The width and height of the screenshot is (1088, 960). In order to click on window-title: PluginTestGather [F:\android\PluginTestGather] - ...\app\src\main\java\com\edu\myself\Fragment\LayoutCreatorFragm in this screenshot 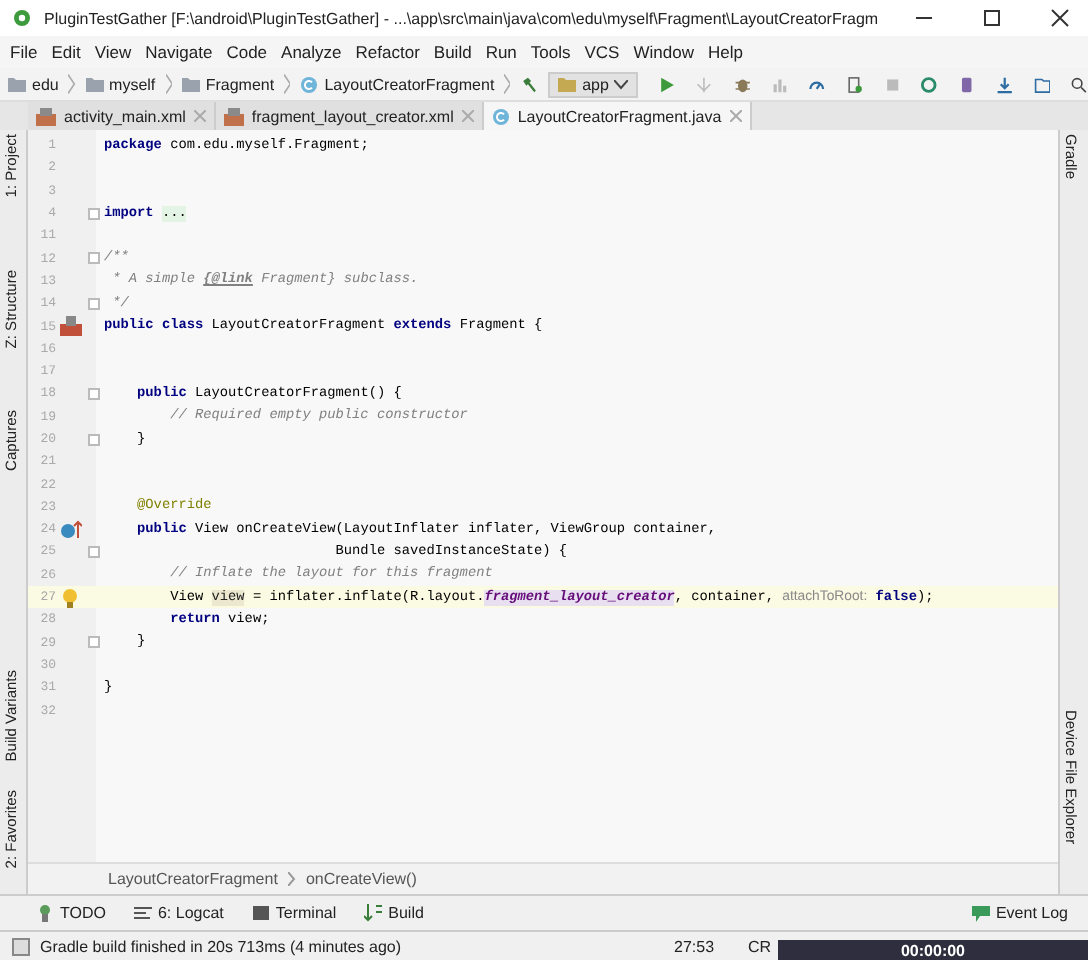, I will do `click(462, 18)`.